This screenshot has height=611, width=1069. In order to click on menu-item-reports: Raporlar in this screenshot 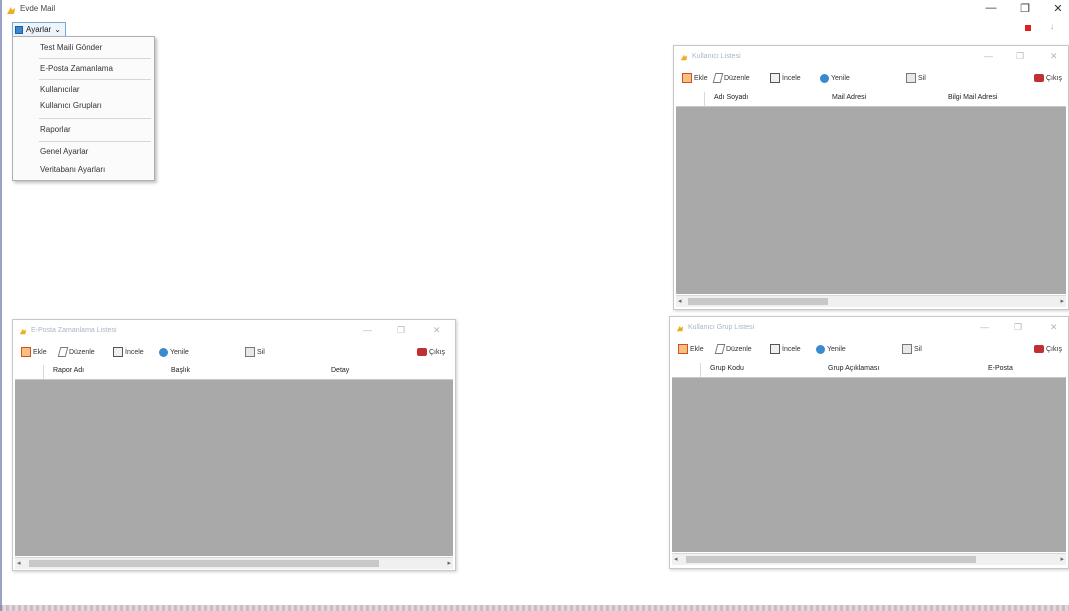, I will do `click(55, 129)`.